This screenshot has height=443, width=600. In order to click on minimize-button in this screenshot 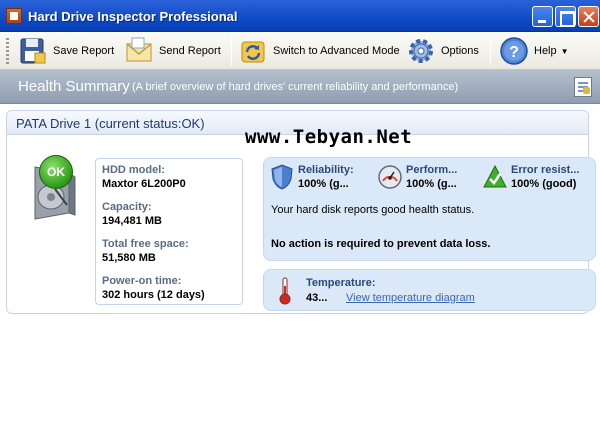, I will do `click(542, 16)`.